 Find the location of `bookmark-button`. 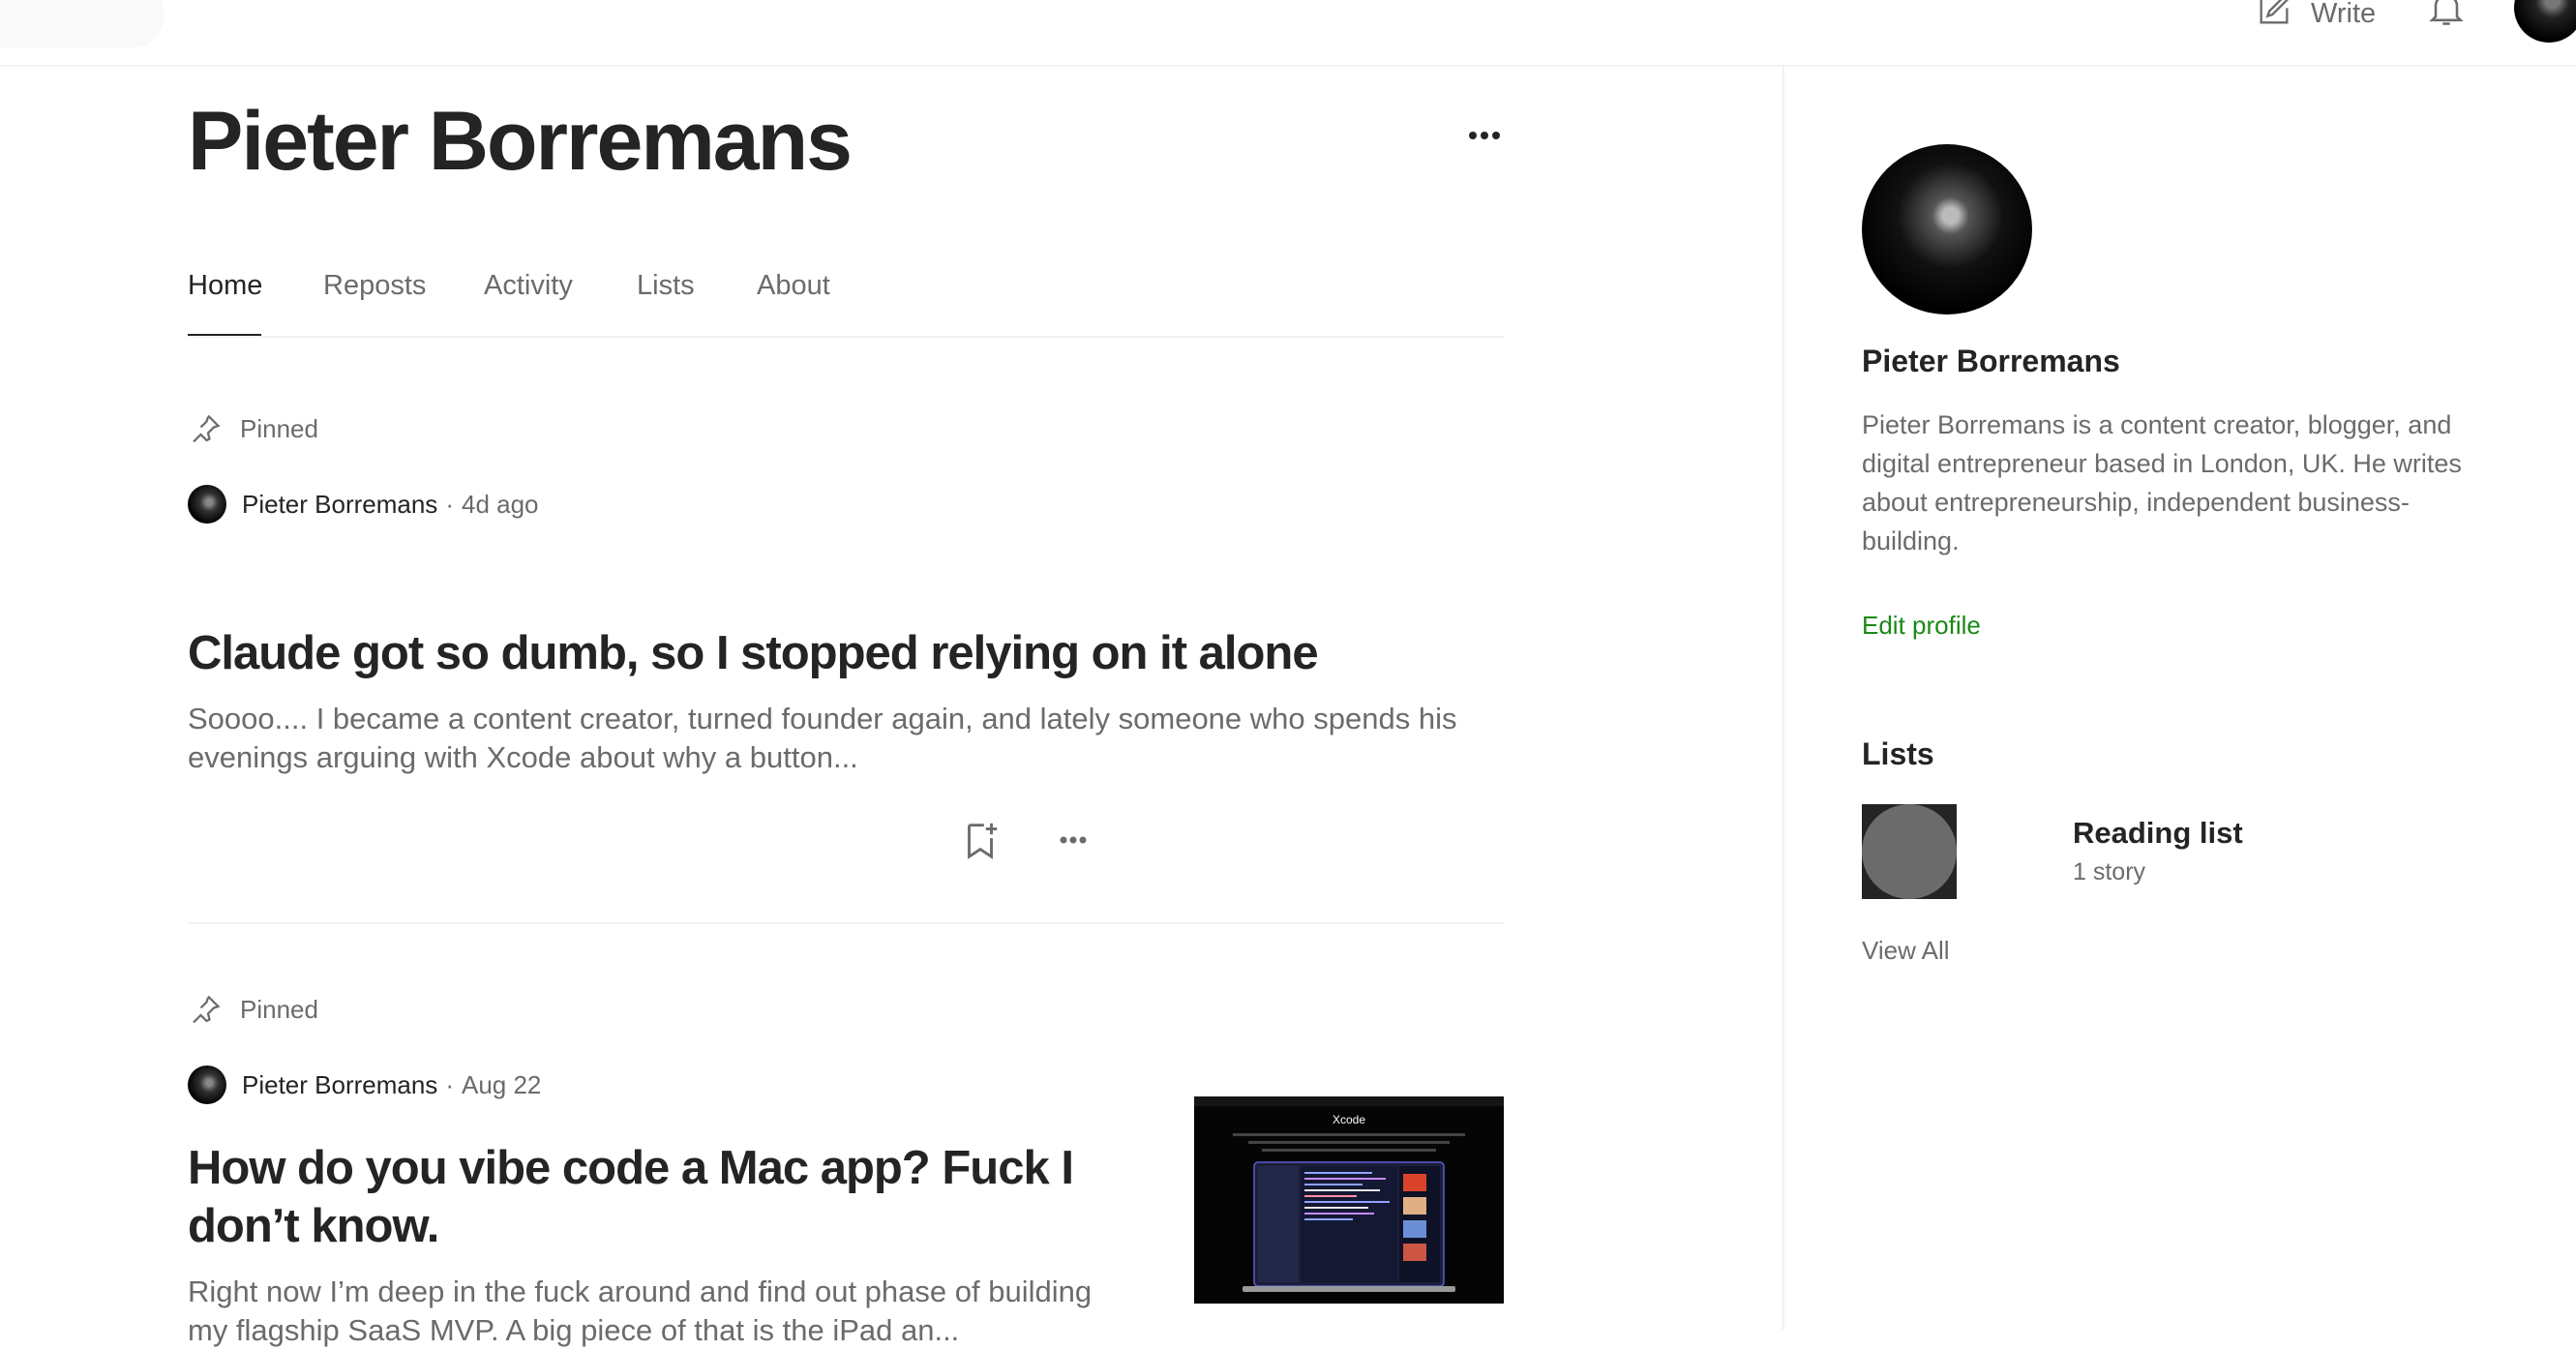

bookmark-button is located at coordinates (980, 843).